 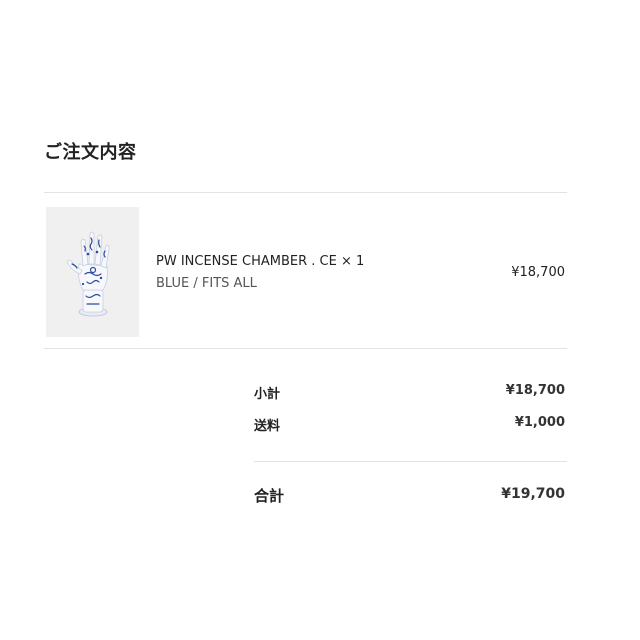 I want to click on total-label: 合計, so click(x=269, y=496).